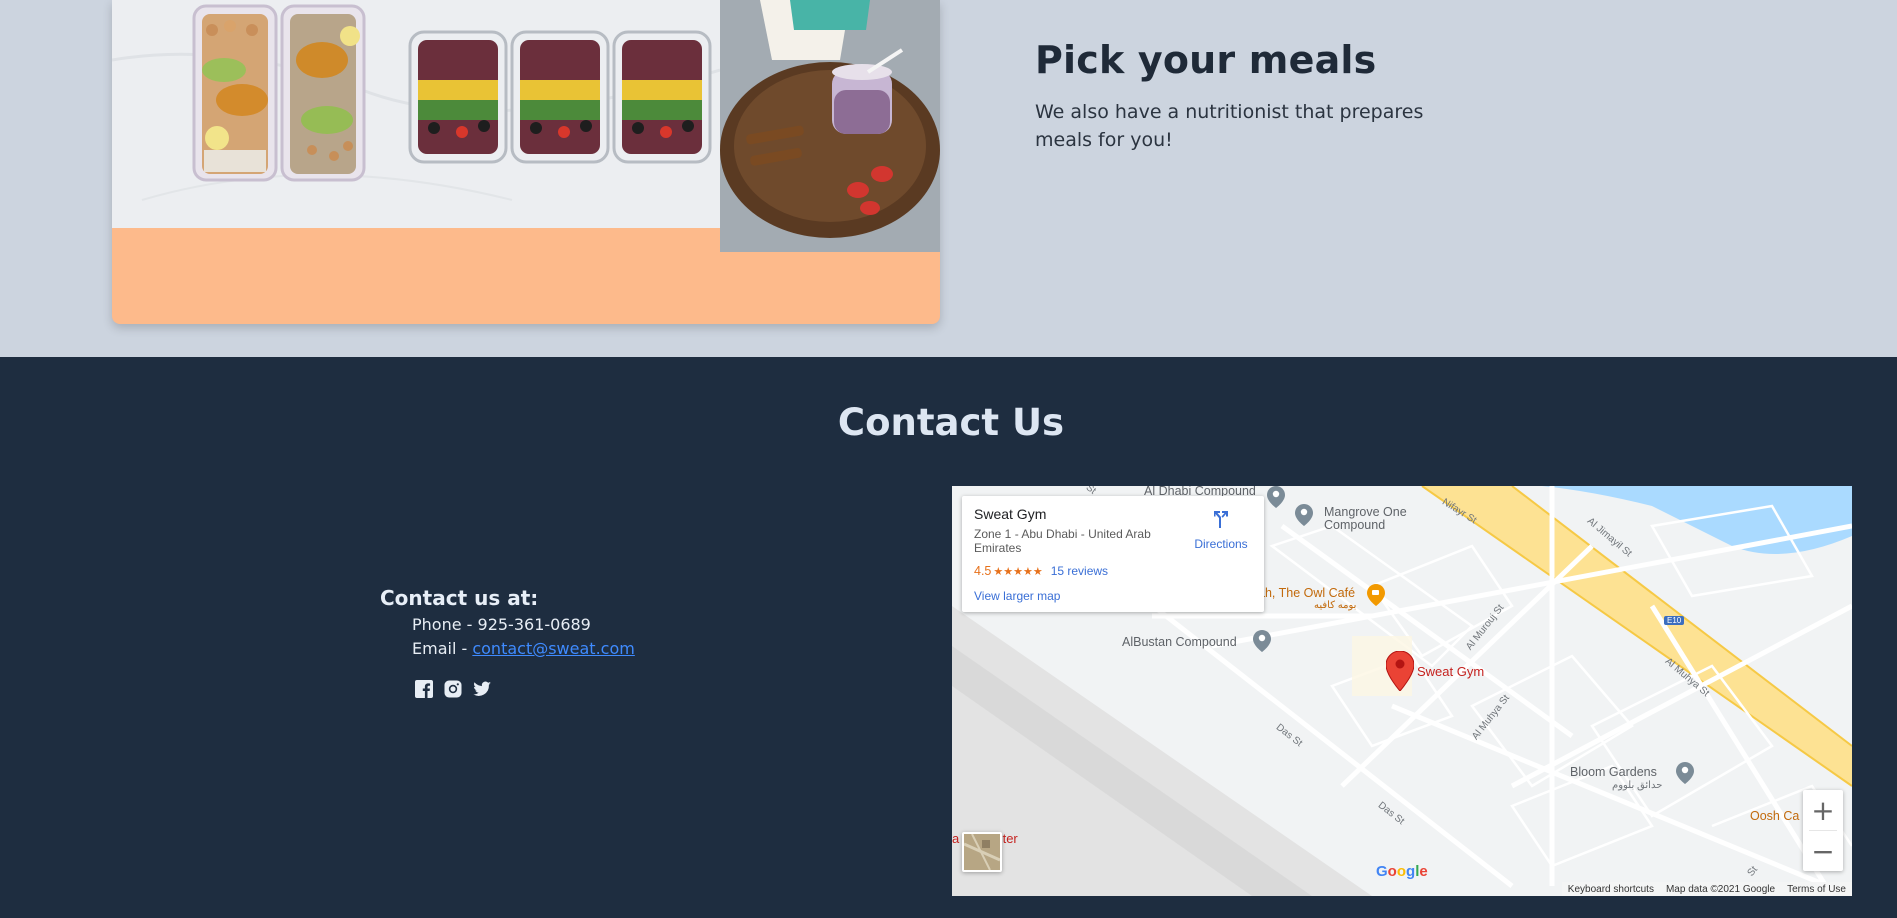 Image resolution: width=1897 pixels, height=918 pixels. What do you see at coordinates (1611, 889) in the screenshot?
I see `keyboard-shortcuts-link: Keyboard shortcuts` at bounding box center [1611, 889].